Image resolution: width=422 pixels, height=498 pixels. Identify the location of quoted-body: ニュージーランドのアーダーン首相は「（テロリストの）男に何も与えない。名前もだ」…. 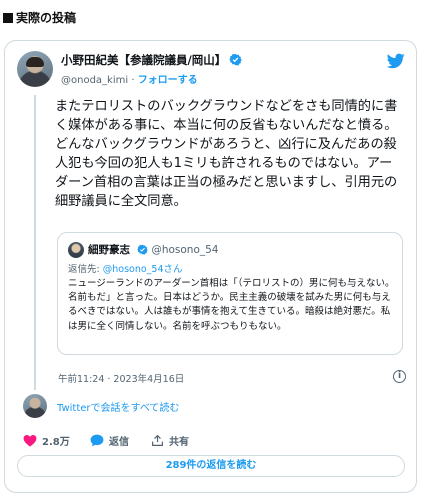
(231, 305).